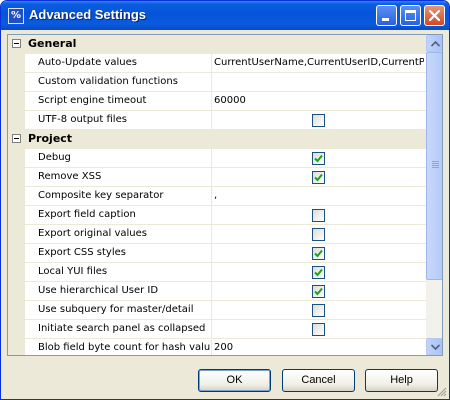  What do you see at coordinates (82, 252) in the screenshot?
I see `property-name: Export CSS styles` at bounding box center [82, 252].